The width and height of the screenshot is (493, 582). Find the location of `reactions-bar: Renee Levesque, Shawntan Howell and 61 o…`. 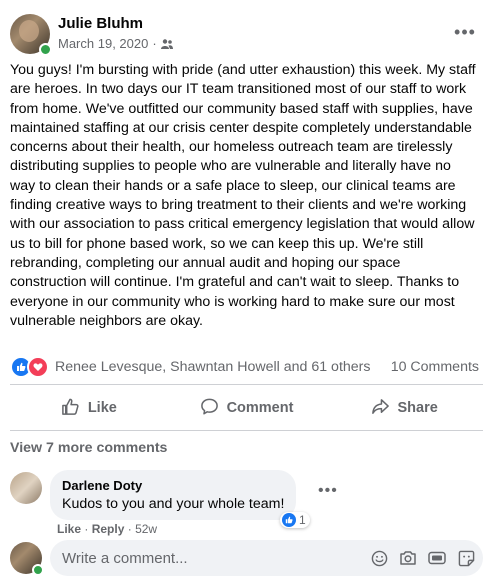

reactions-bar: Renee Levesque, Shawntan Howell and 61 o… is located at coordinates (246, 367).